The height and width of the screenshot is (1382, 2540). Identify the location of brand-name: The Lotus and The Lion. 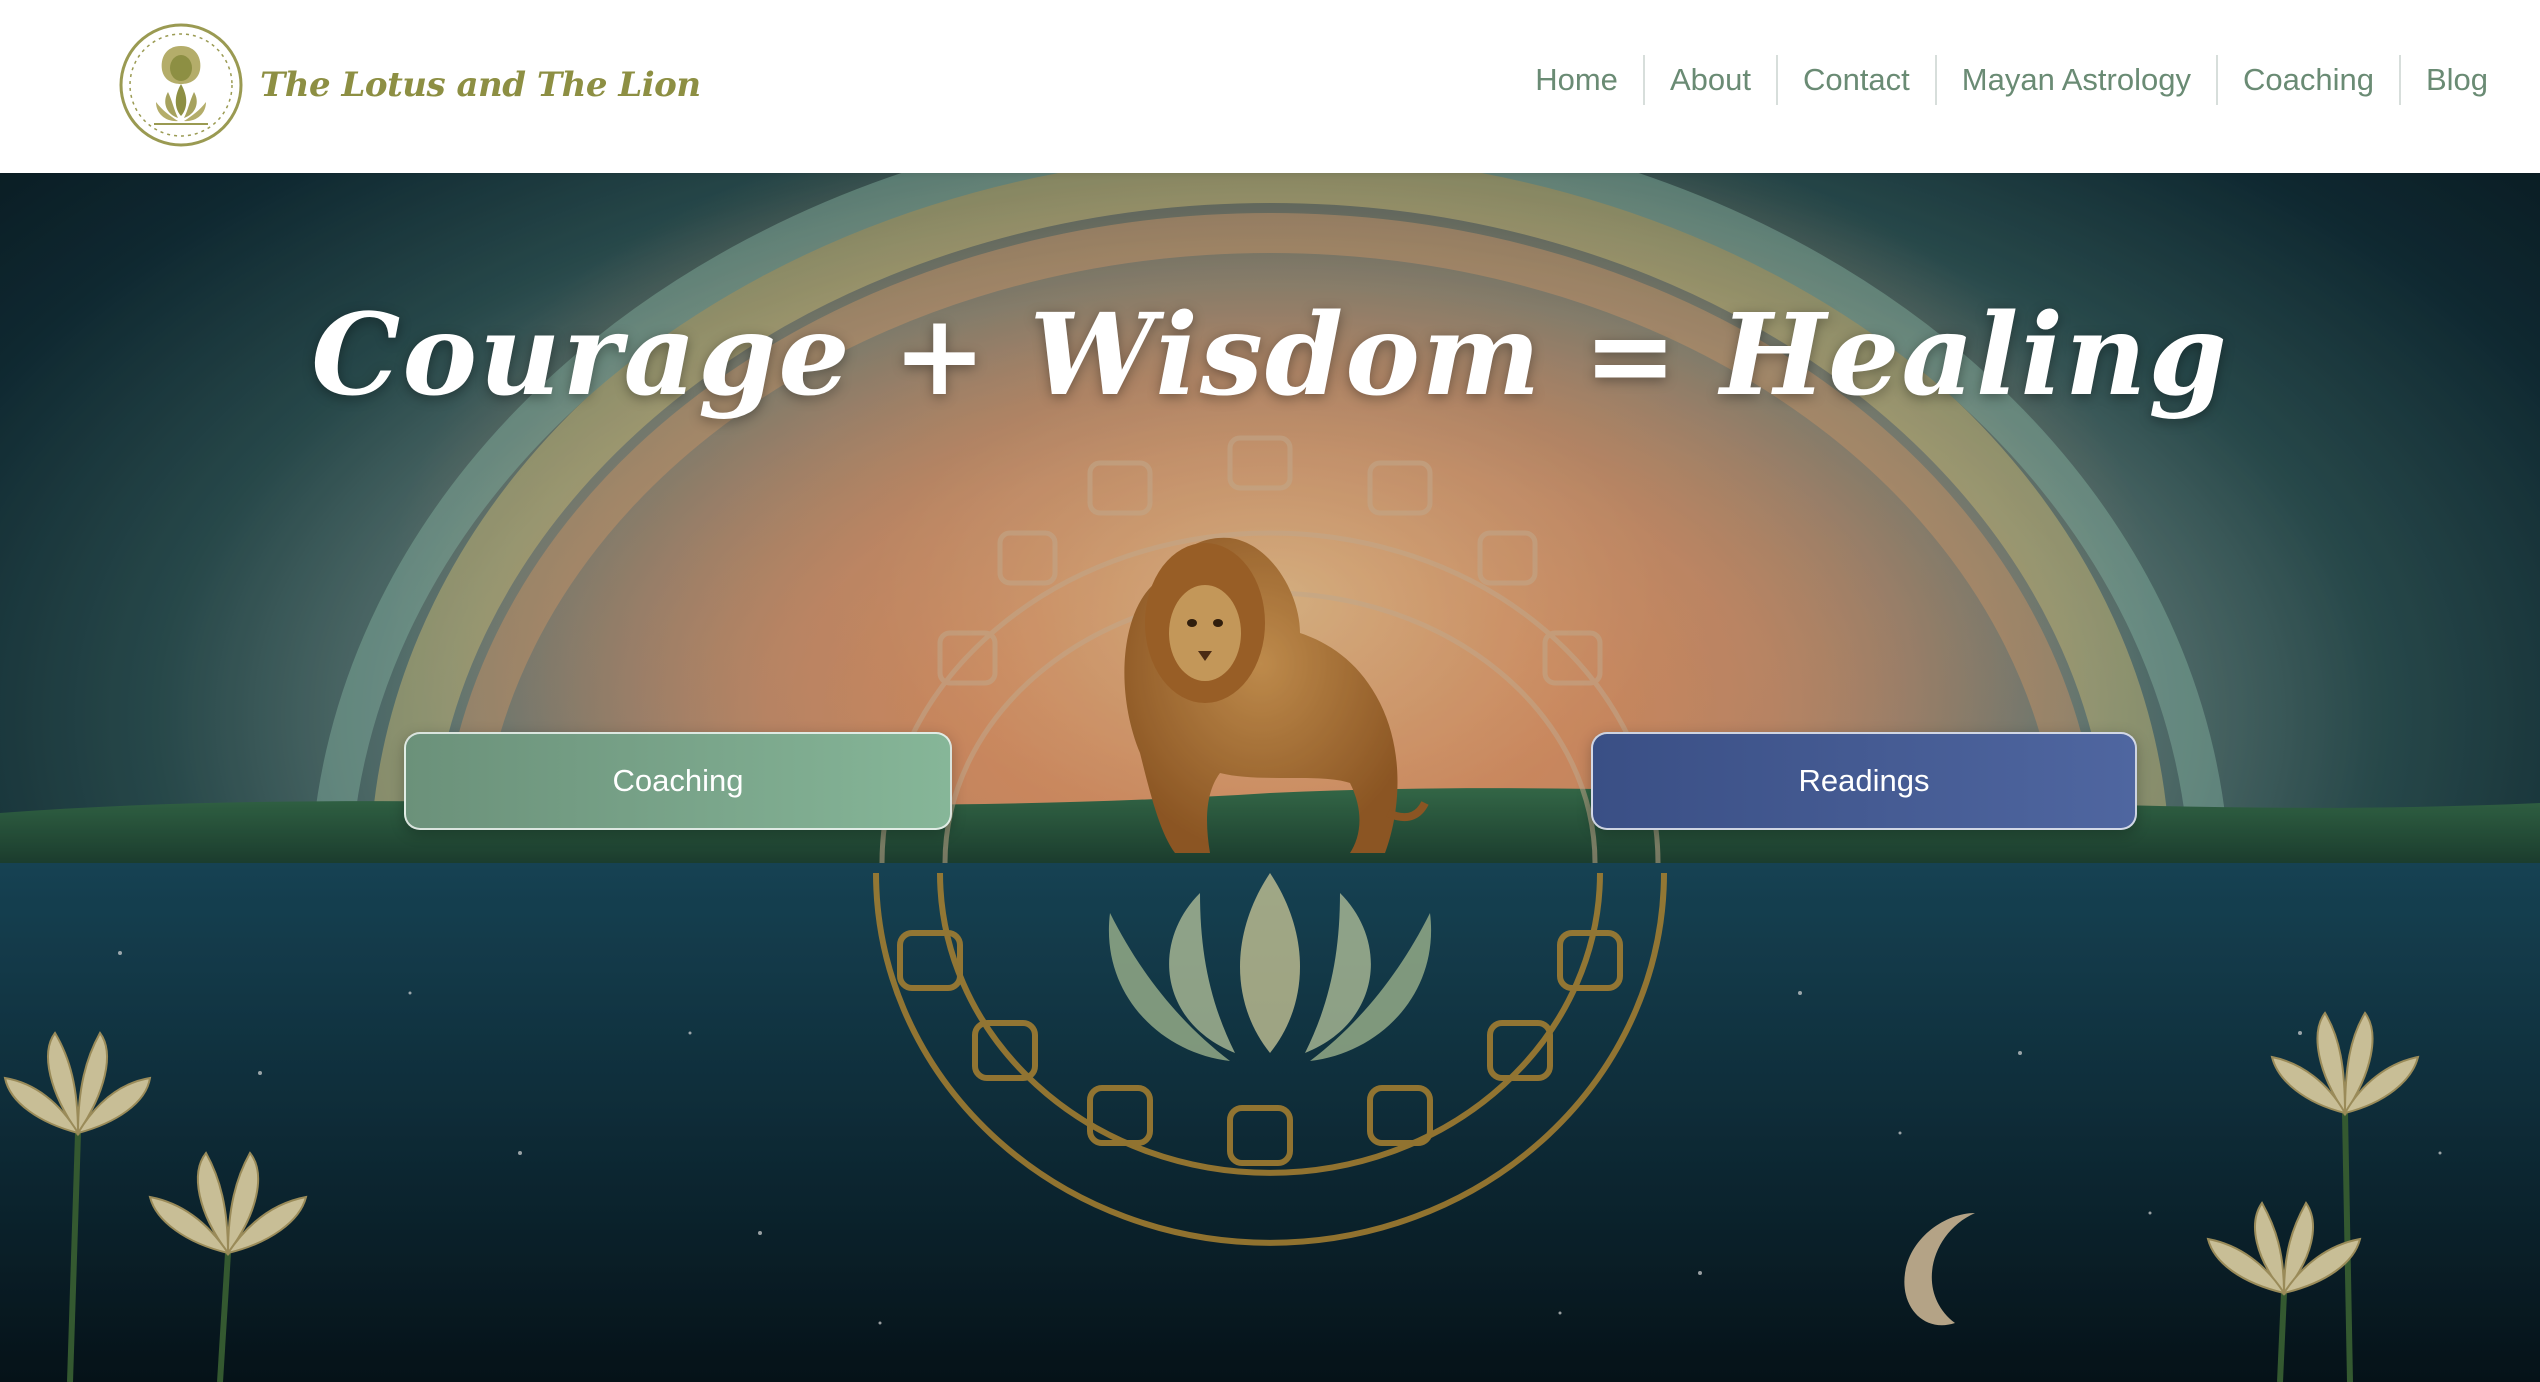
(480, 85).